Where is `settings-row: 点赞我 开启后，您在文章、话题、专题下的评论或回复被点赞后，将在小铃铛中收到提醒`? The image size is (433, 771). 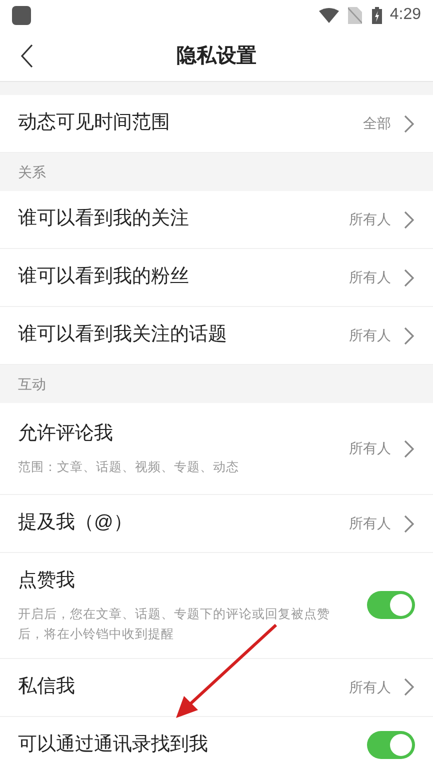 settings-row: 点赞我 开启后，您在文章、话题、专题下的评论或回复被点赞后，将在小铃铛中收到提醒 is located at coordinates (216, 605).